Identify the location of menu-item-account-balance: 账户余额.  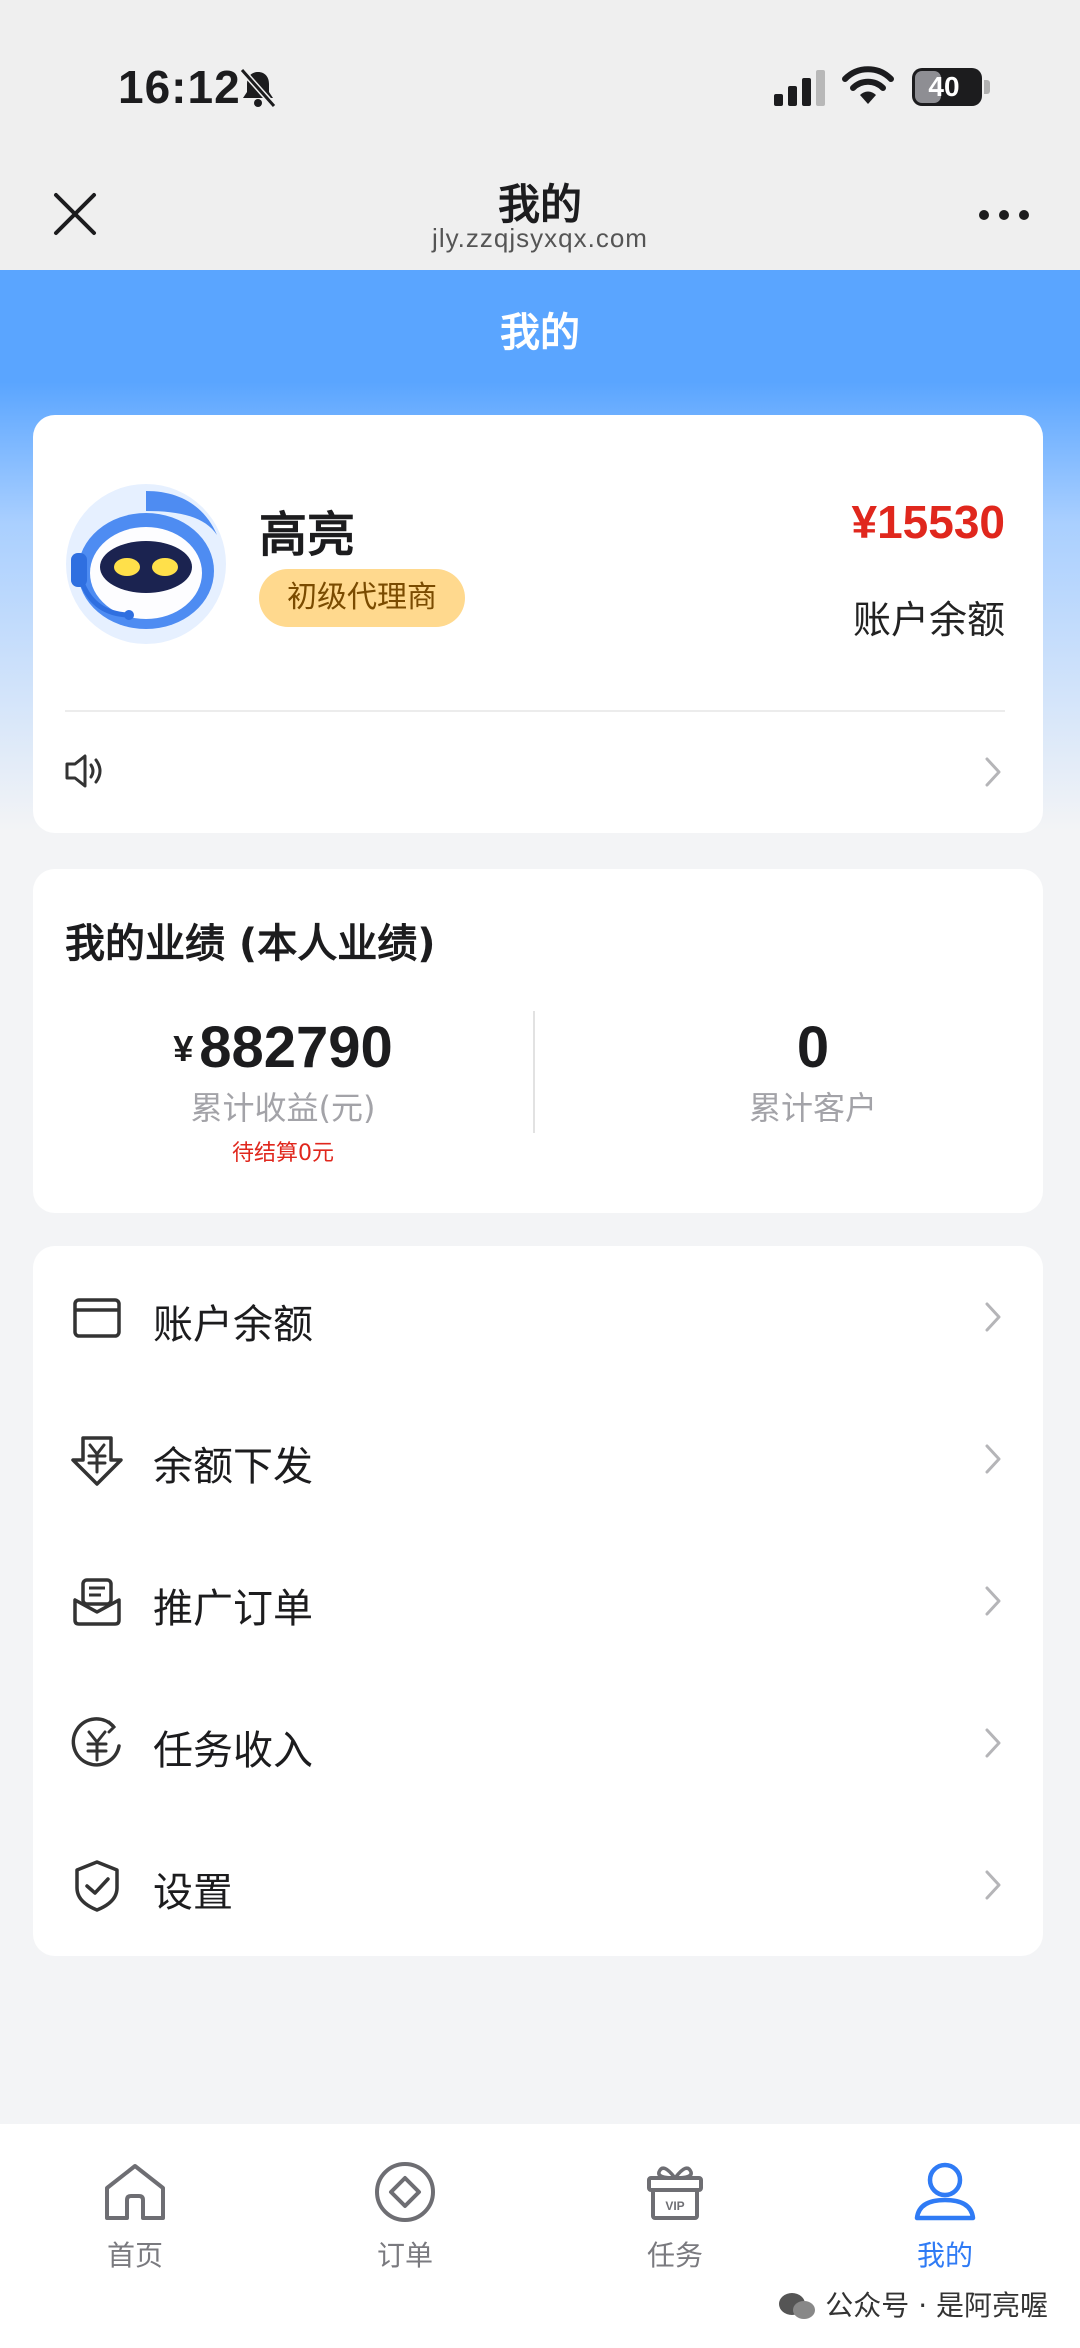
(538, 1317).